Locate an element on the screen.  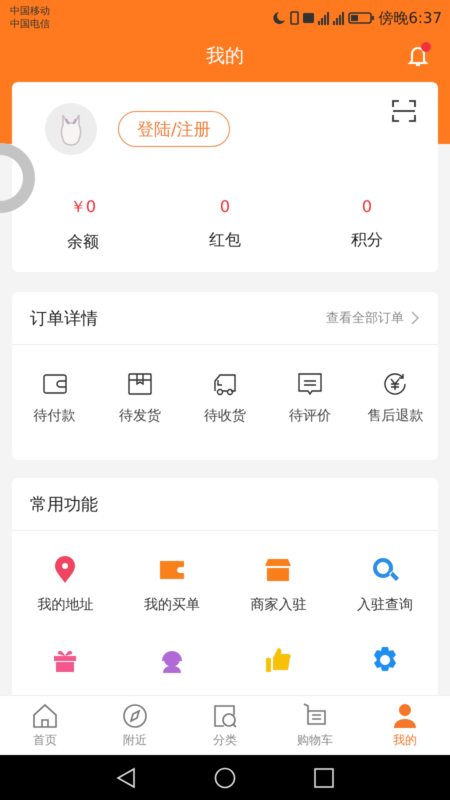
order-status-label: 待评价 is located at coordinates (310, 416).